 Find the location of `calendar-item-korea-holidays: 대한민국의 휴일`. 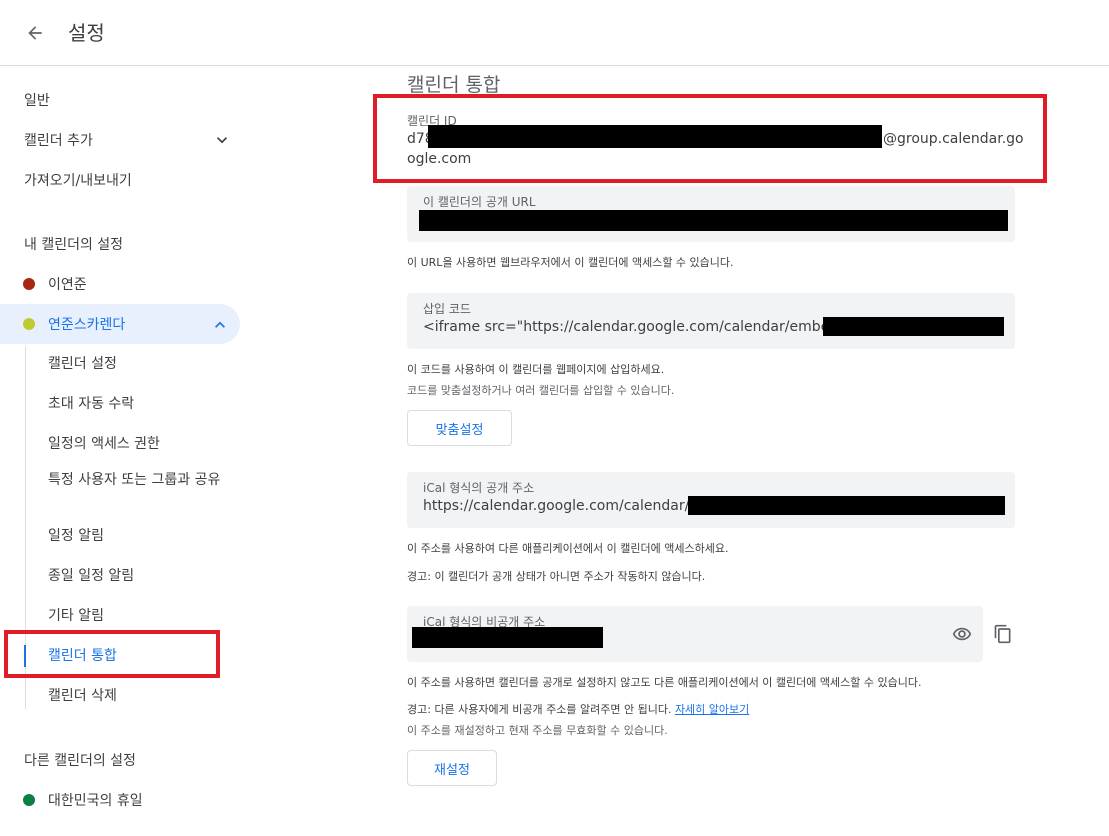

calendar-item-korea-holidays: 대한민국의 휴일 is located at coordinates (120, 800).